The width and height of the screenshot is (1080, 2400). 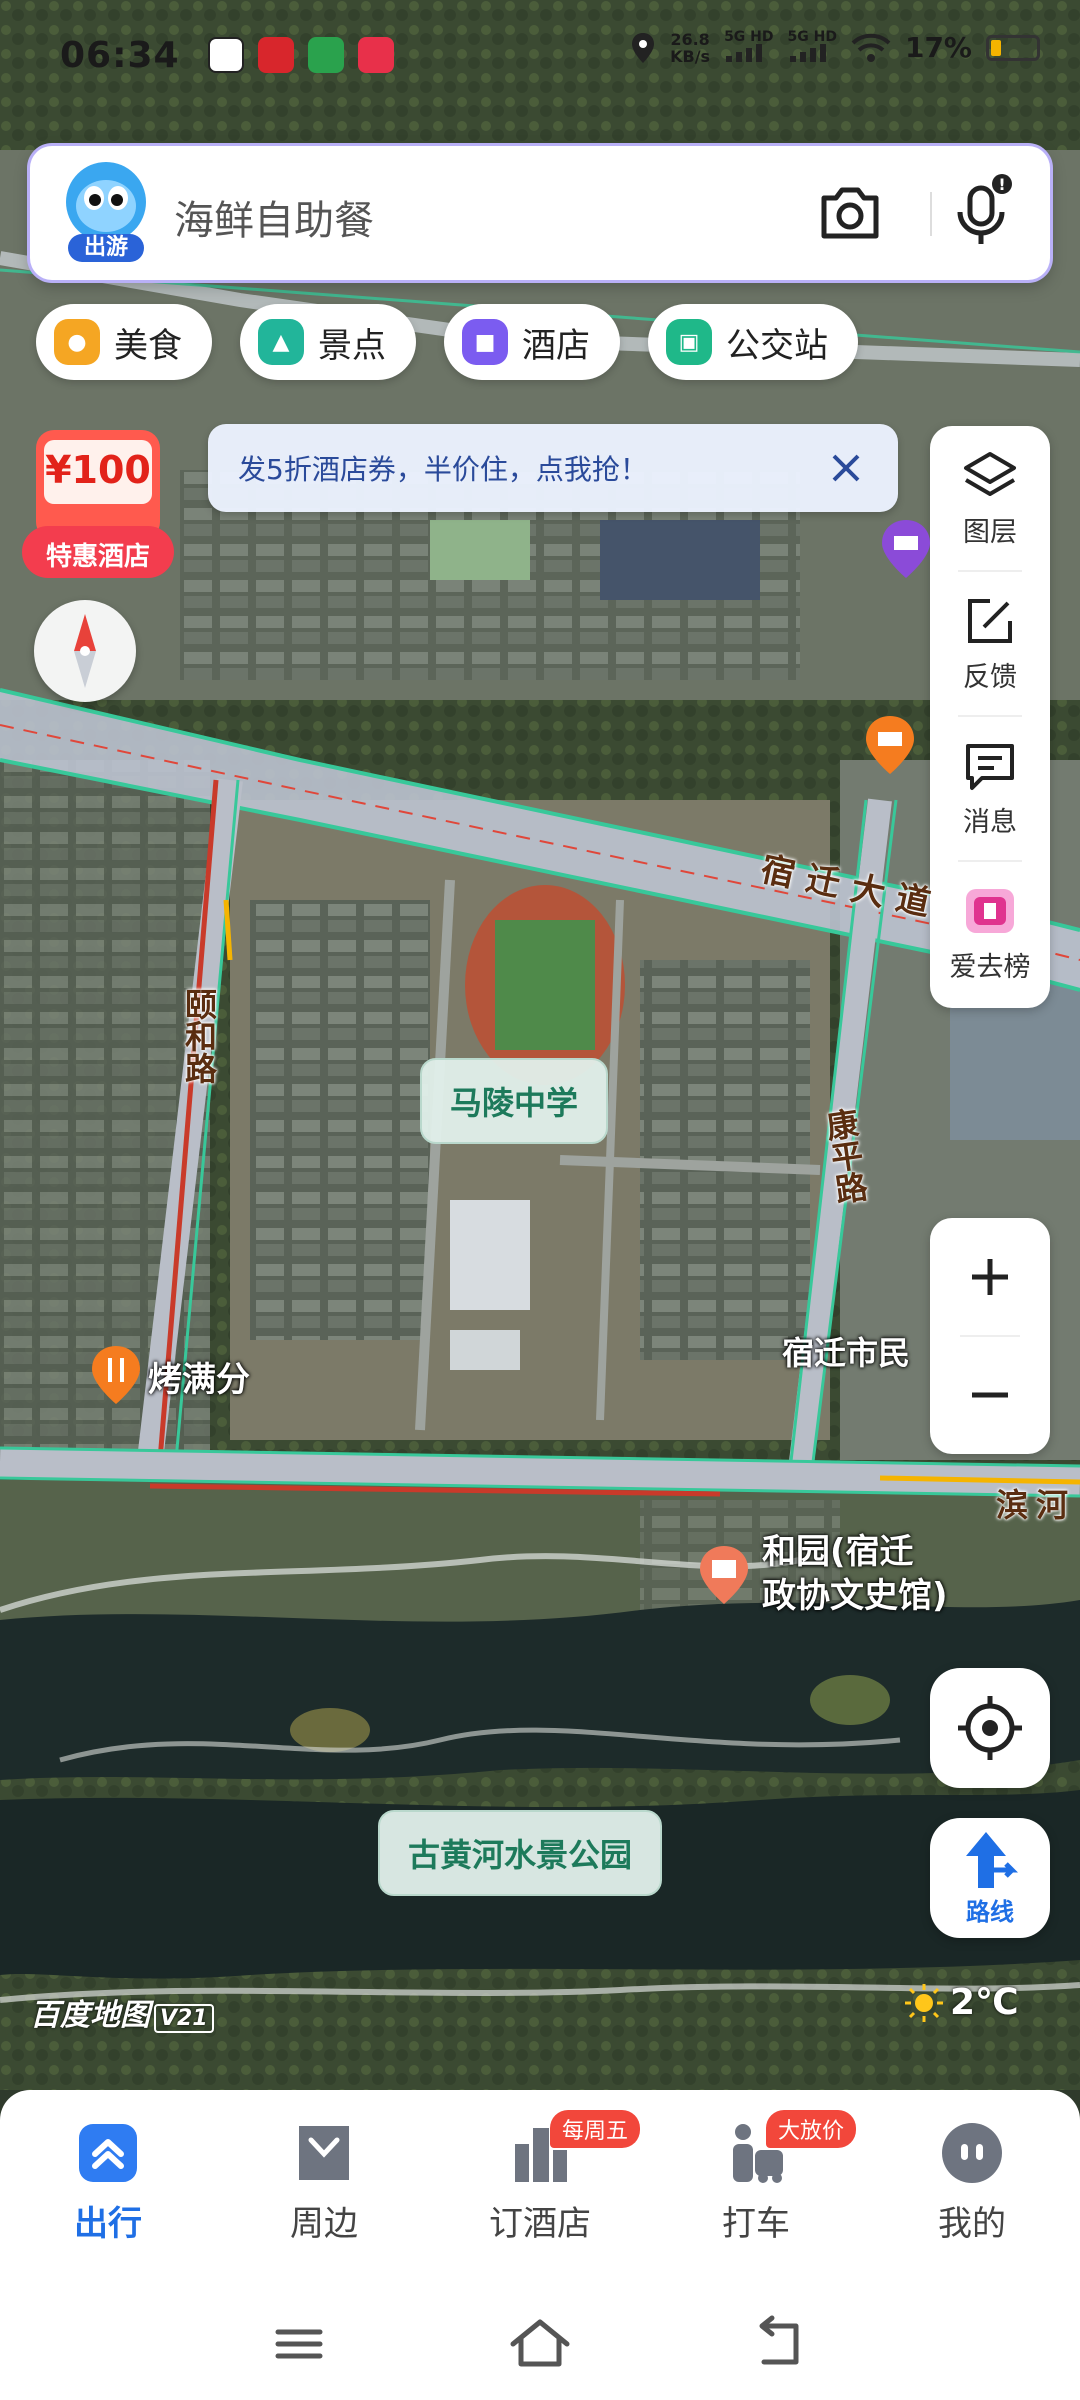 I want to click on nav-badge: 大放价, so click(x=811, y=2129).